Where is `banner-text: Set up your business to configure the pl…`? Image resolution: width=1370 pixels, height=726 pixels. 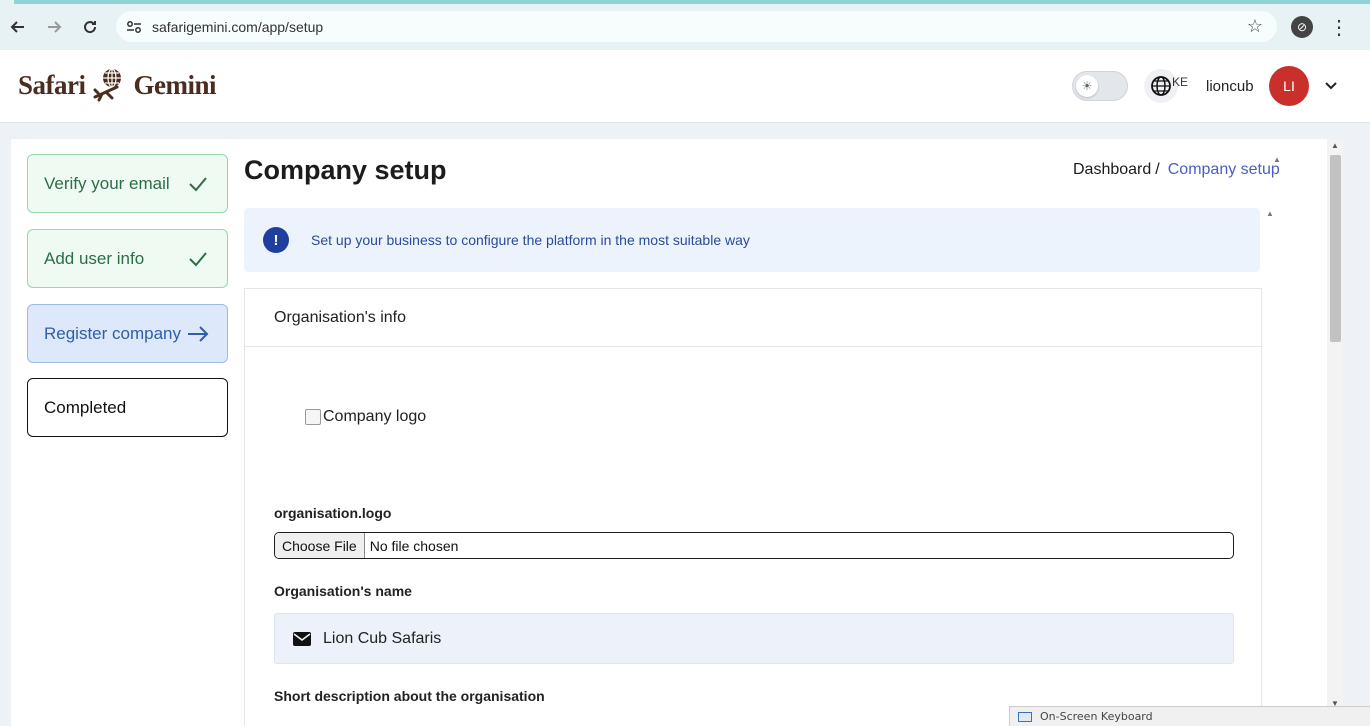
banner-text: Set up your business to configure the pl… is located at coordinates (530, 240).